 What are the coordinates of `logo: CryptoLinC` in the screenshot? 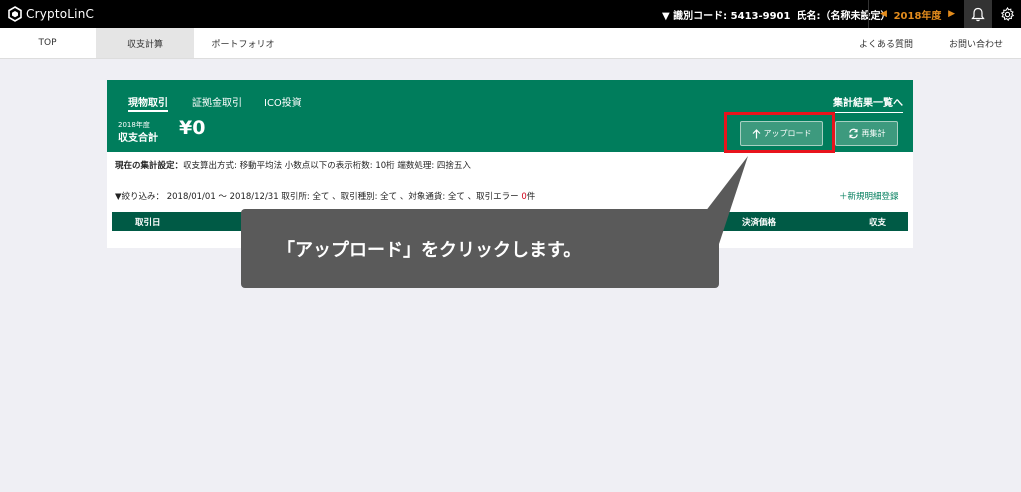 It's located at (50, 14).